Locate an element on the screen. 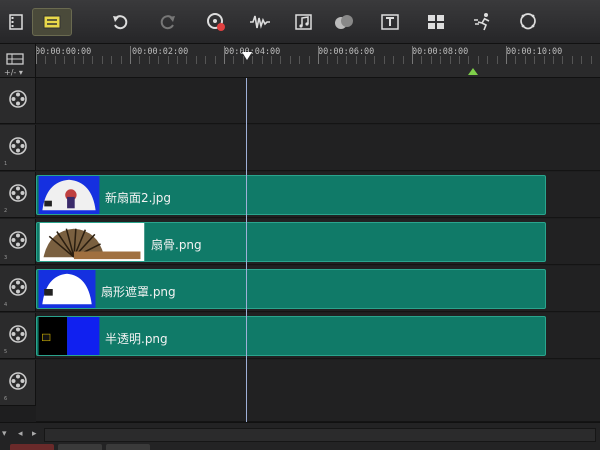  track-header: 1 is located at coordinates (18, 148).